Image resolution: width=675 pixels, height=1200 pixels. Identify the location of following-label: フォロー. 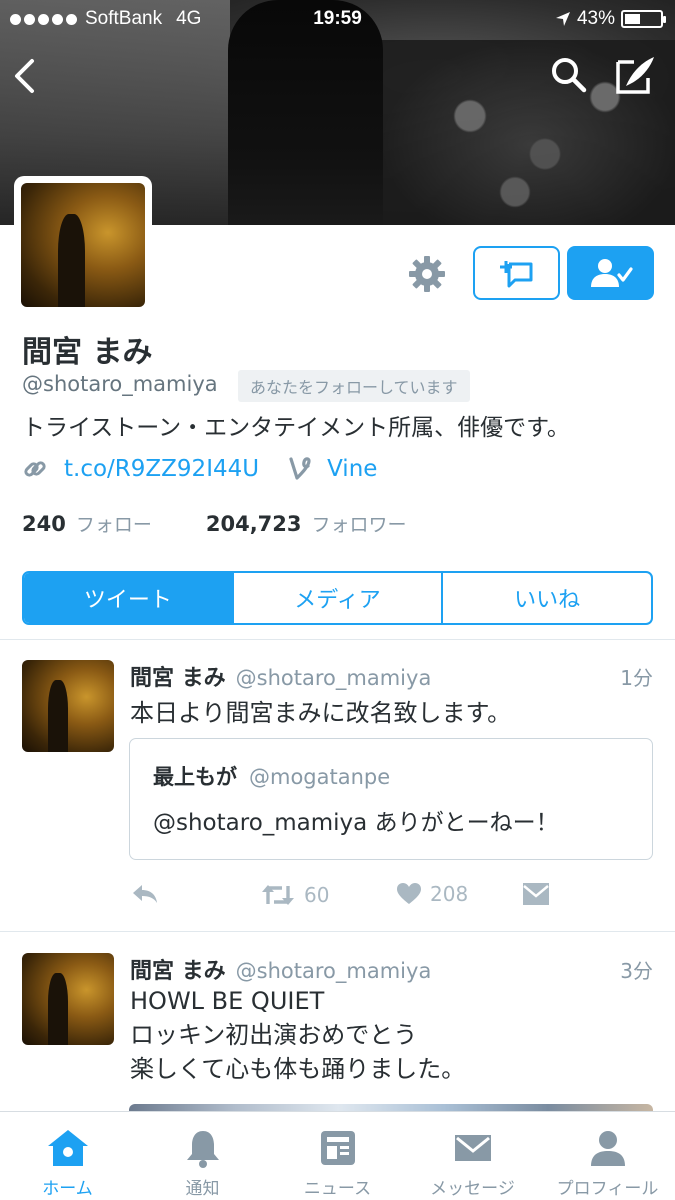
(114, 523).